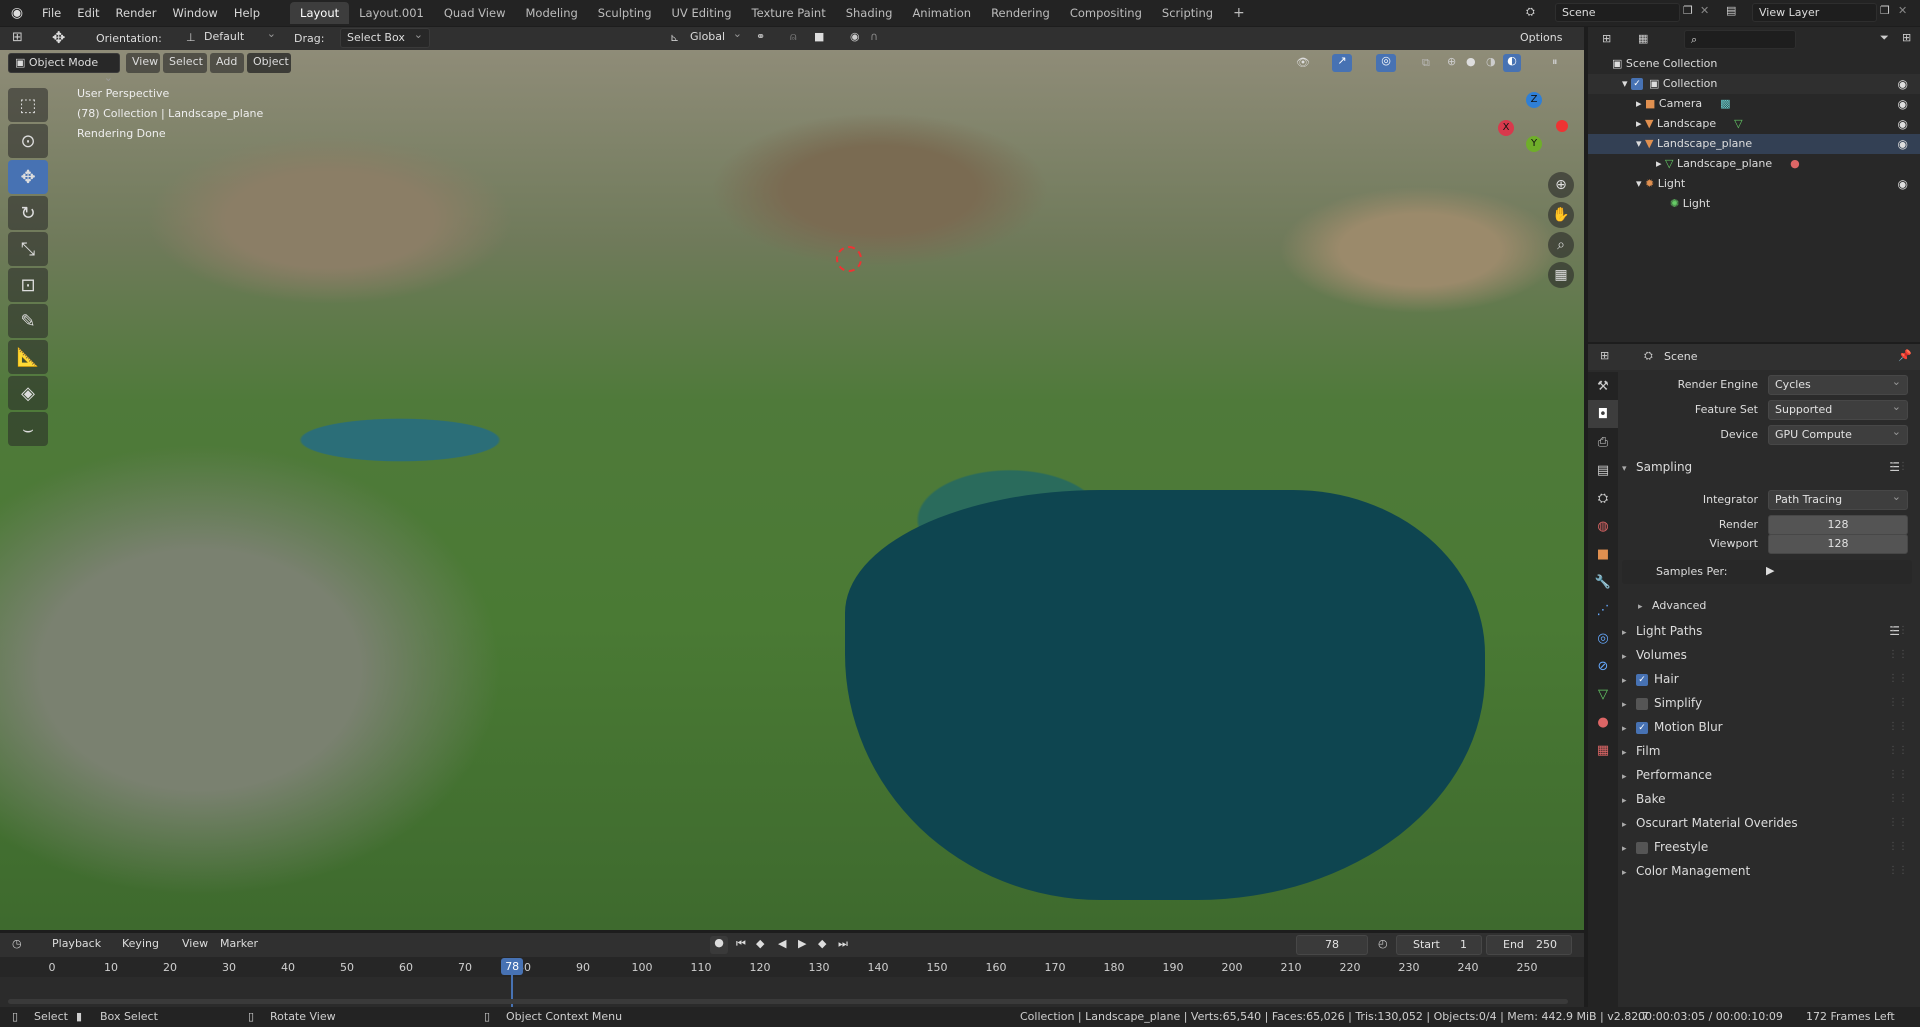 Image resolution: width=1920 pixels, height=1027 pixels. Describe the element at coordinates (1561, 215) in the screenshot. I see `pan-hand-icon: ✋` at that location.